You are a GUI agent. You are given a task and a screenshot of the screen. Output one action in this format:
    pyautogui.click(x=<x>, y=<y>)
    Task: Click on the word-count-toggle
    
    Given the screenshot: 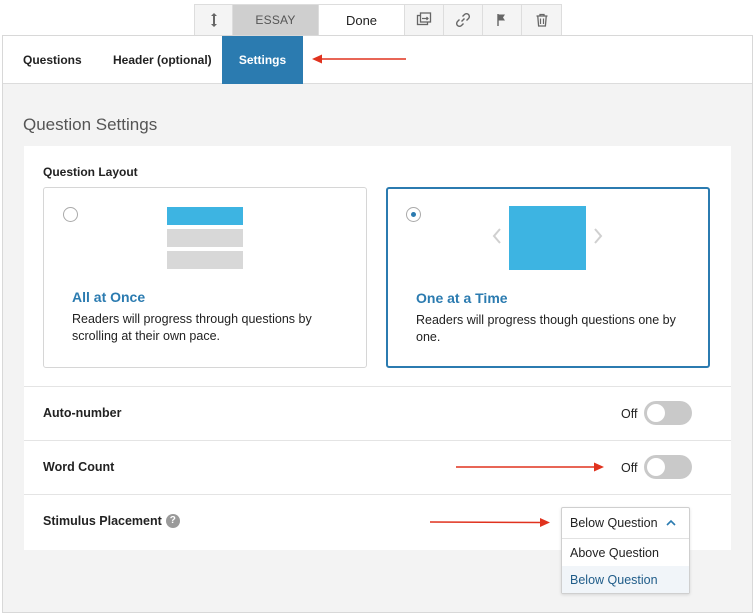 What is the action you would take?
    pyautogui.click(x=668, y=467)
    